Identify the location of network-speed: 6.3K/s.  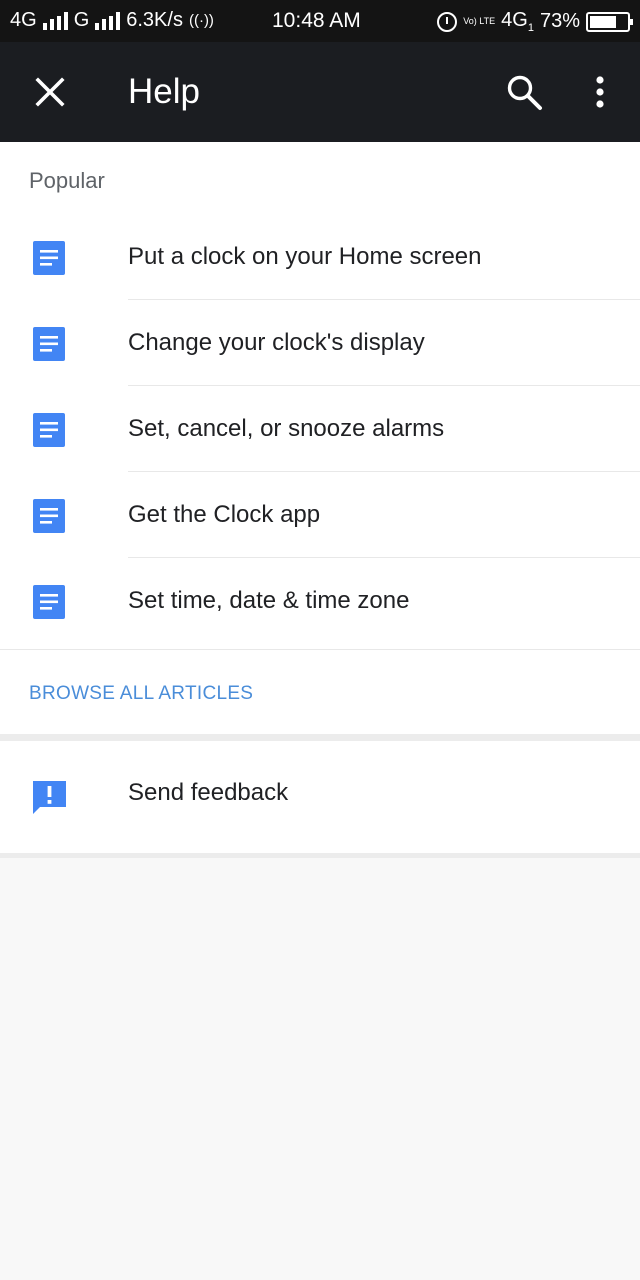
(154, 20).